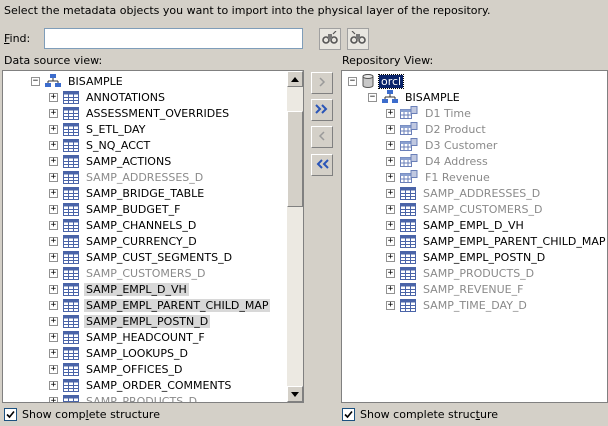  Describe the element at coordinates (173, 38) in the screenshot. I see `find-input` at that location.